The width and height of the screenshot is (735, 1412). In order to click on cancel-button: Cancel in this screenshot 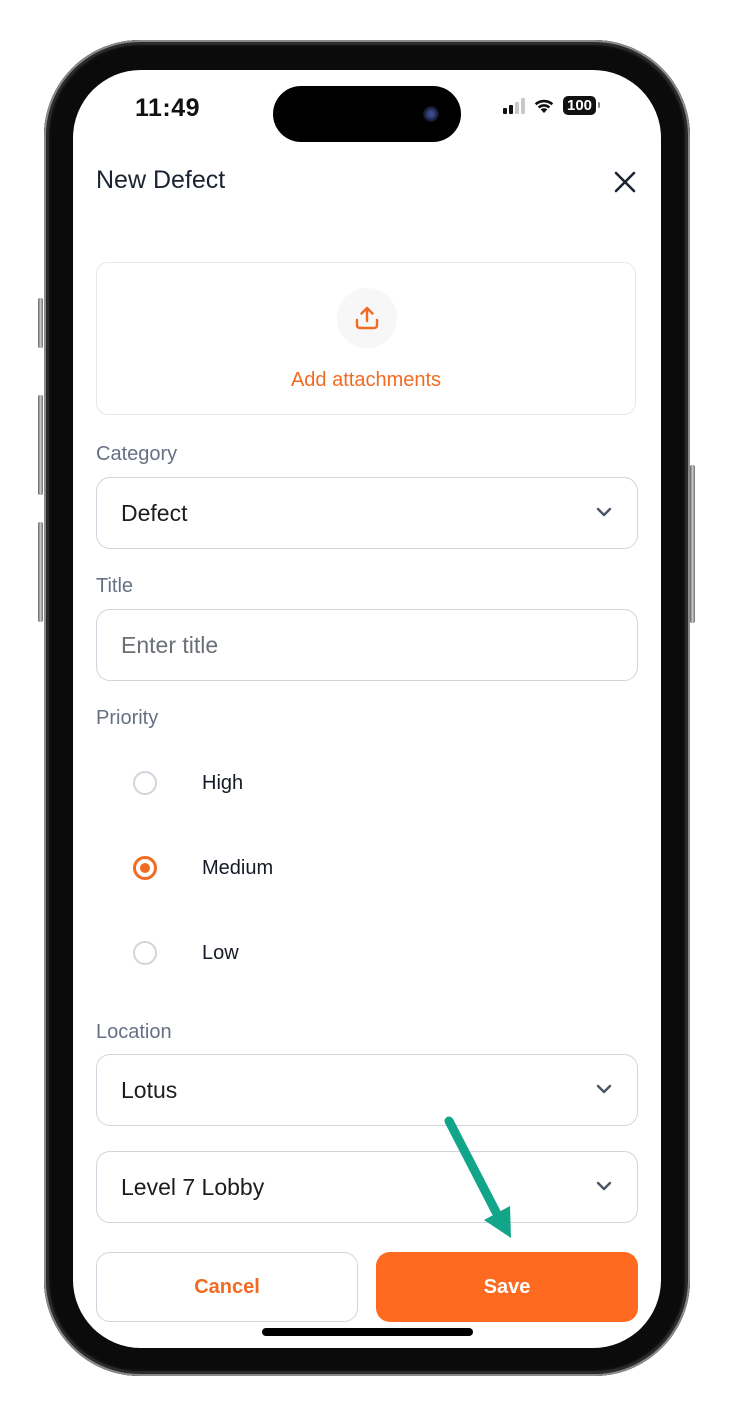, I will do `click(227, 1287)`.